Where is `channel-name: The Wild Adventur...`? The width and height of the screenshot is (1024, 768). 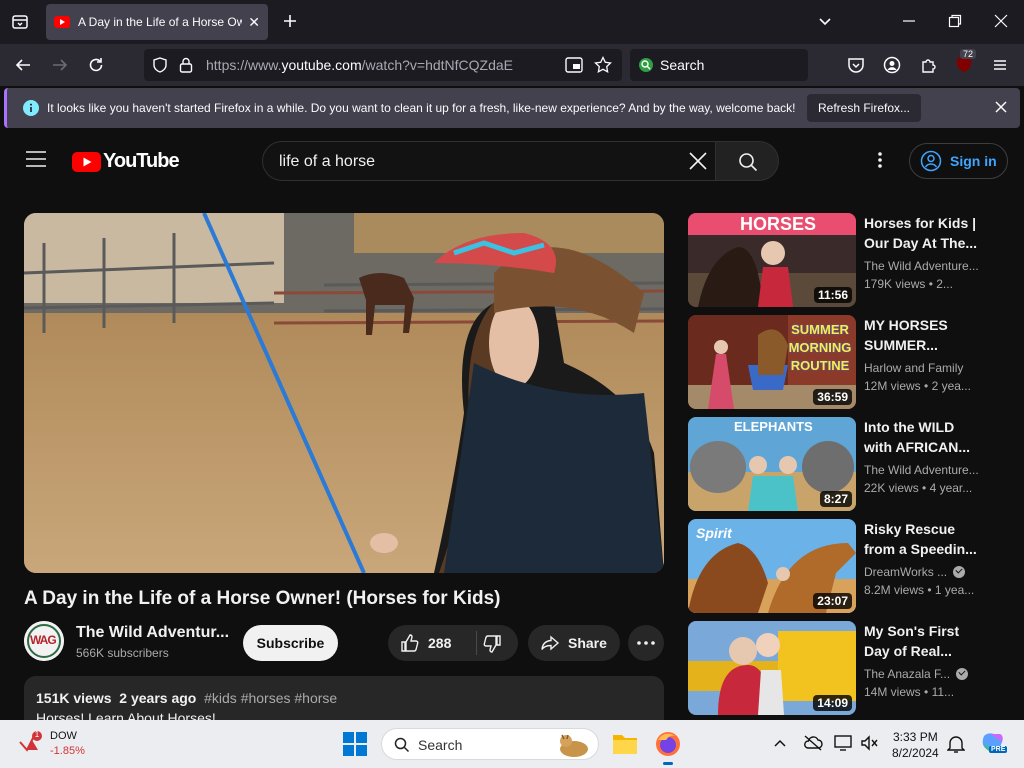
channel-name: The Wild Adventur... is located at coordinates (152, 633).